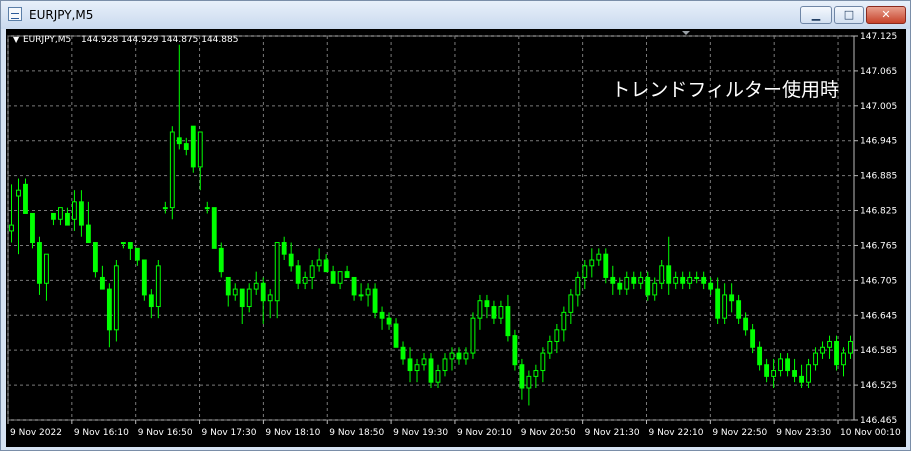 This screenshot has width=911, height=451. I want to click on minimize-button: ▁, so click(816, 15).